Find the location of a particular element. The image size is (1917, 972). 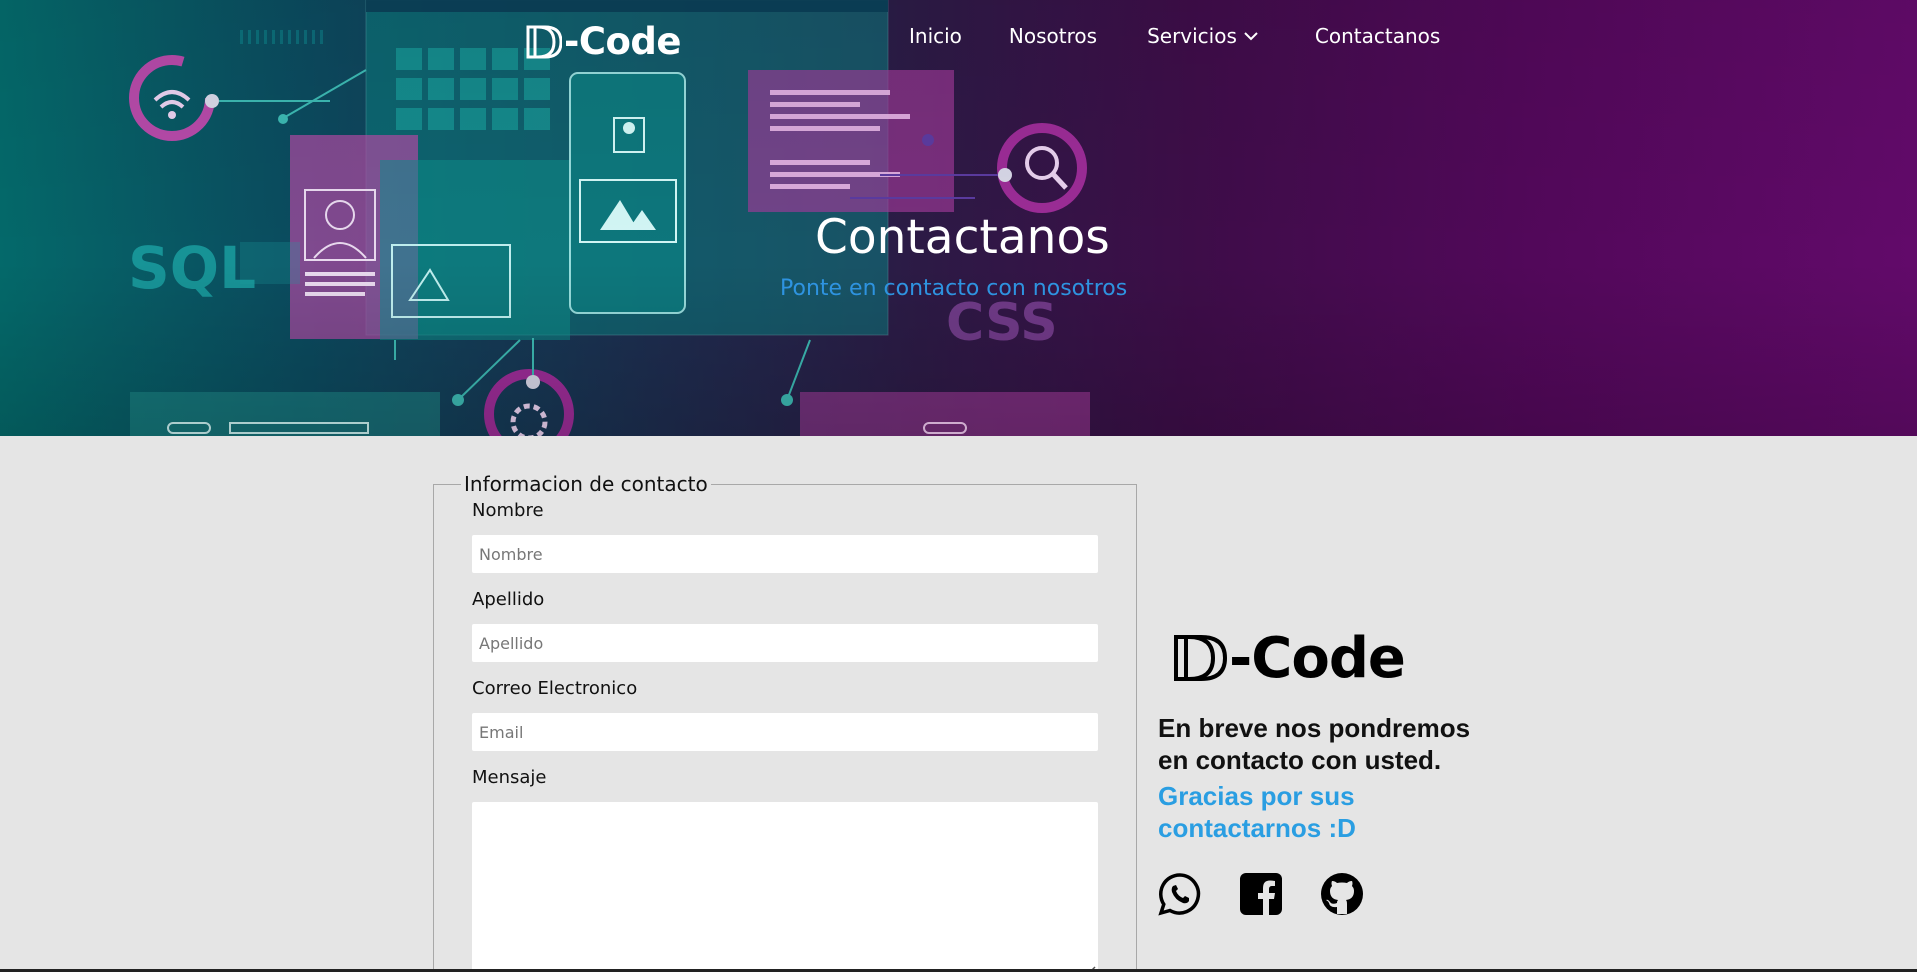

nav-link-contactanos: Contactanos is located at coordinates (1377, 36).